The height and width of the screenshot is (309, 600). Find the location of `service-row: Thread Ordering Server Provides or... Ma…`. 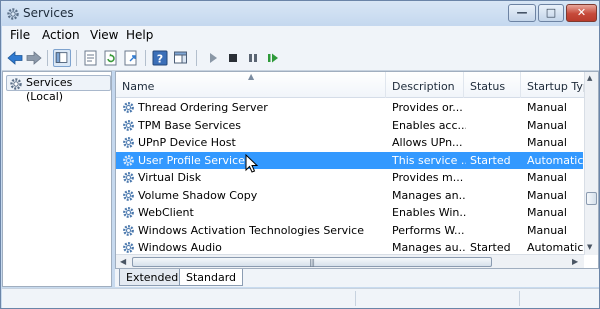

service-row: Thread Ordering Server Provides or... Ma… is located at coordinates (349, 107).